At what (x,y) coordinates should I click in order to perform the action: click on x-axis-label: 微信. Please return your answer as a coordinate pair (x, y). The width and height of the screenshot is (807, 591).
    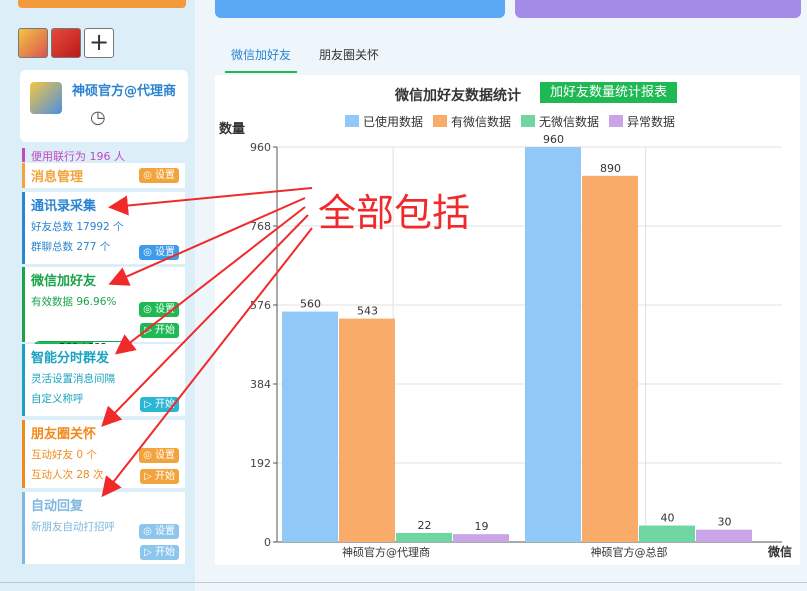
    Looking at the image, I should click on (779, 551).